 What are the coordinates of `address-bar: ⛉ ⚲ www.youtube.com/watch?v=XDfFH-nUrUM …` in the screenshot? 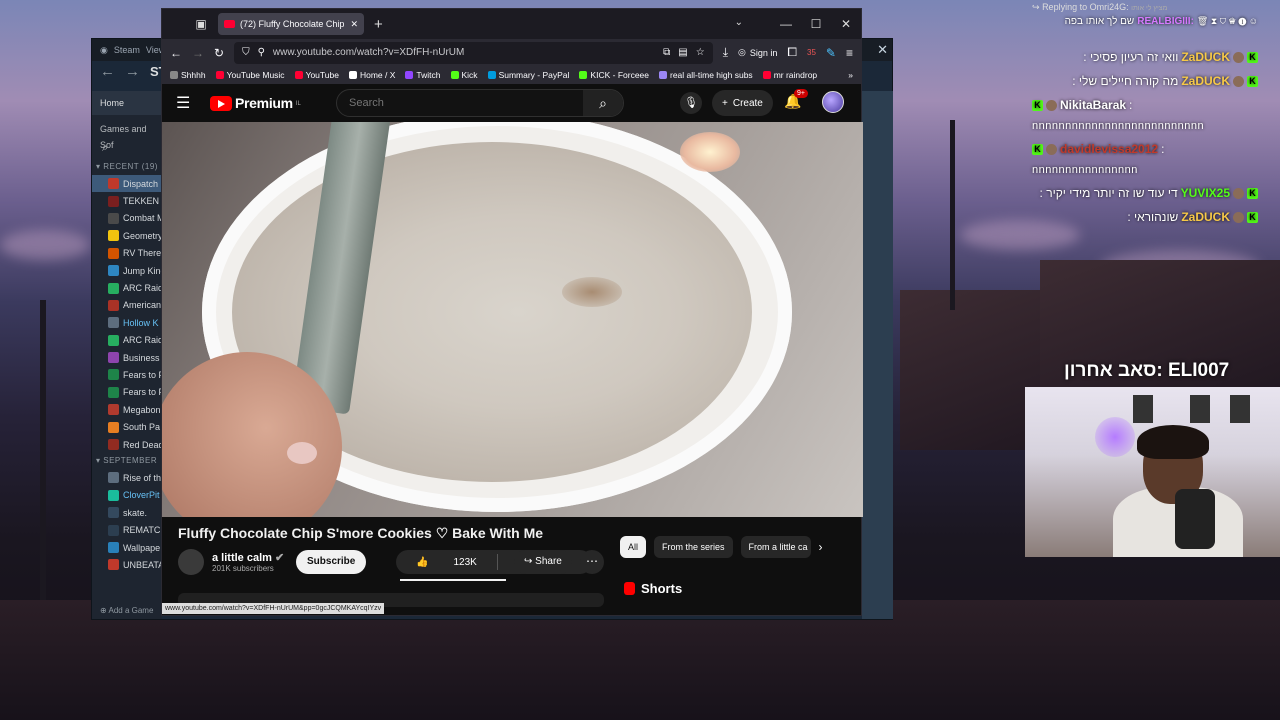 It's located at (473, 52).